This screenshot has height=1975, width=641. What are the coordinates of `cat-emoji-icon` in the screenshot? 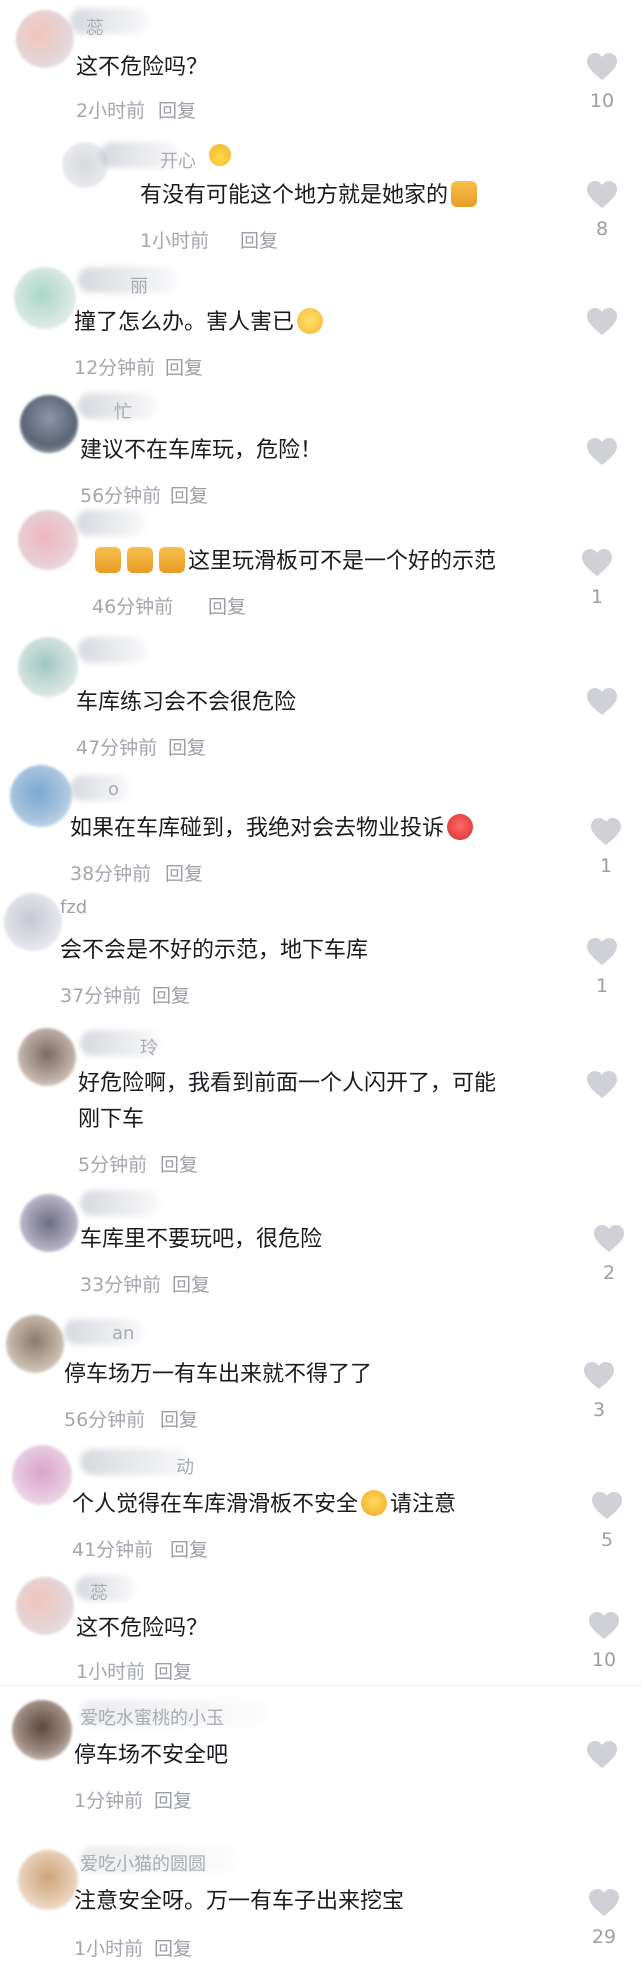 It's located at (172, 560).